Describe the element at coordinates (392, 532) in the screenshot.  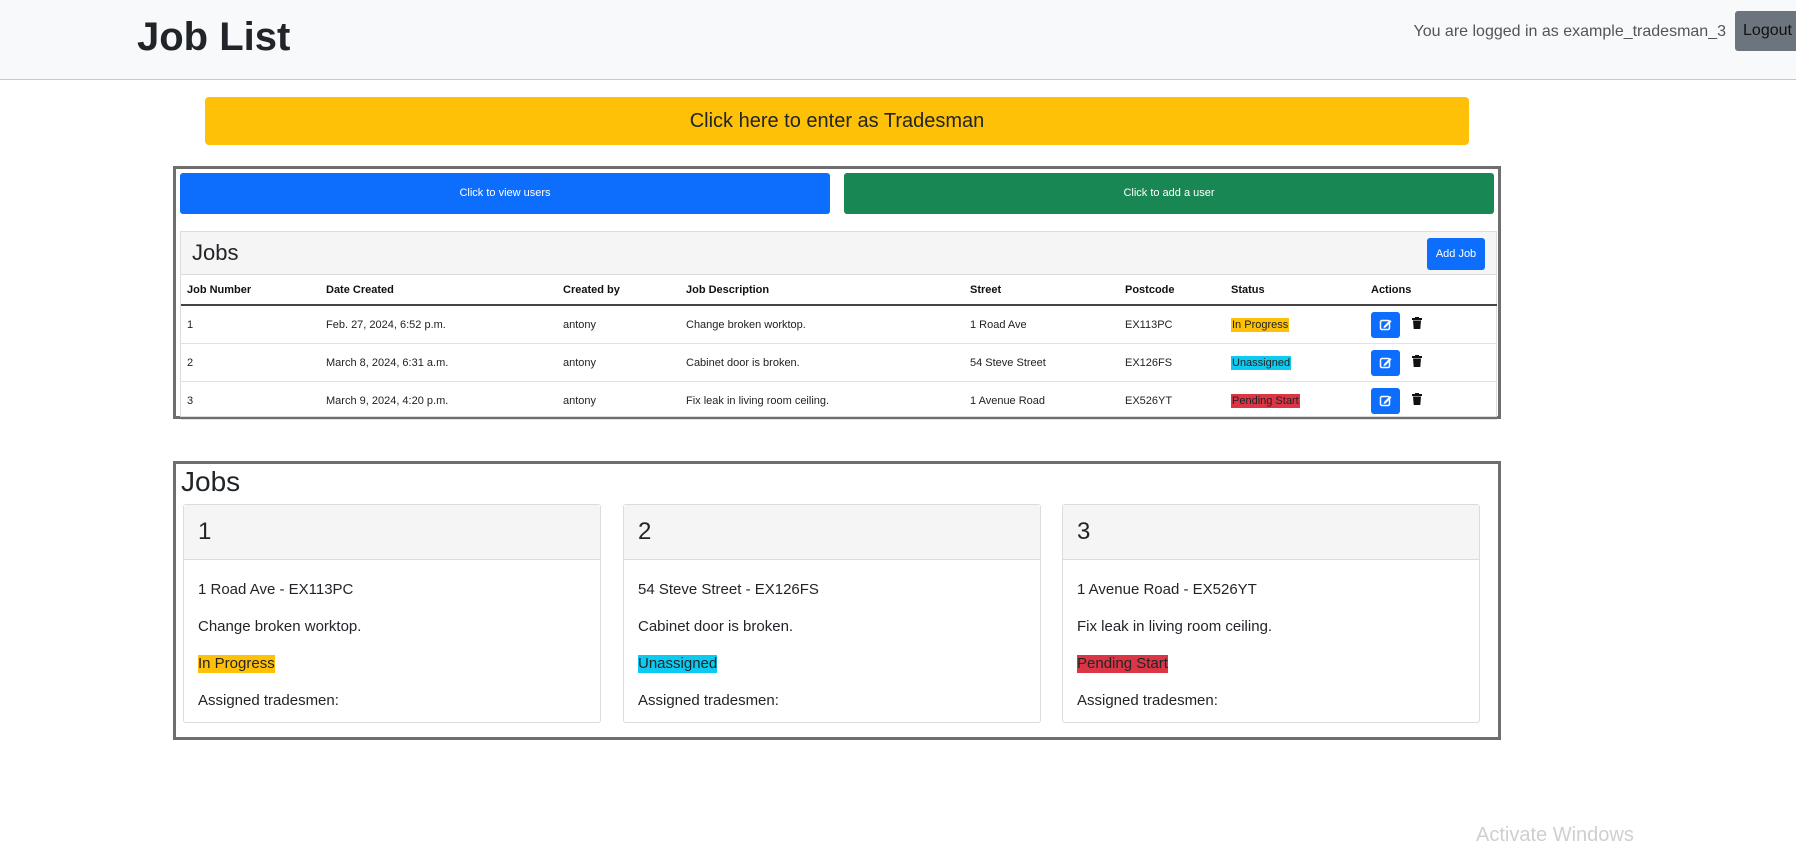
I see `job-card-header: 1` at that location.